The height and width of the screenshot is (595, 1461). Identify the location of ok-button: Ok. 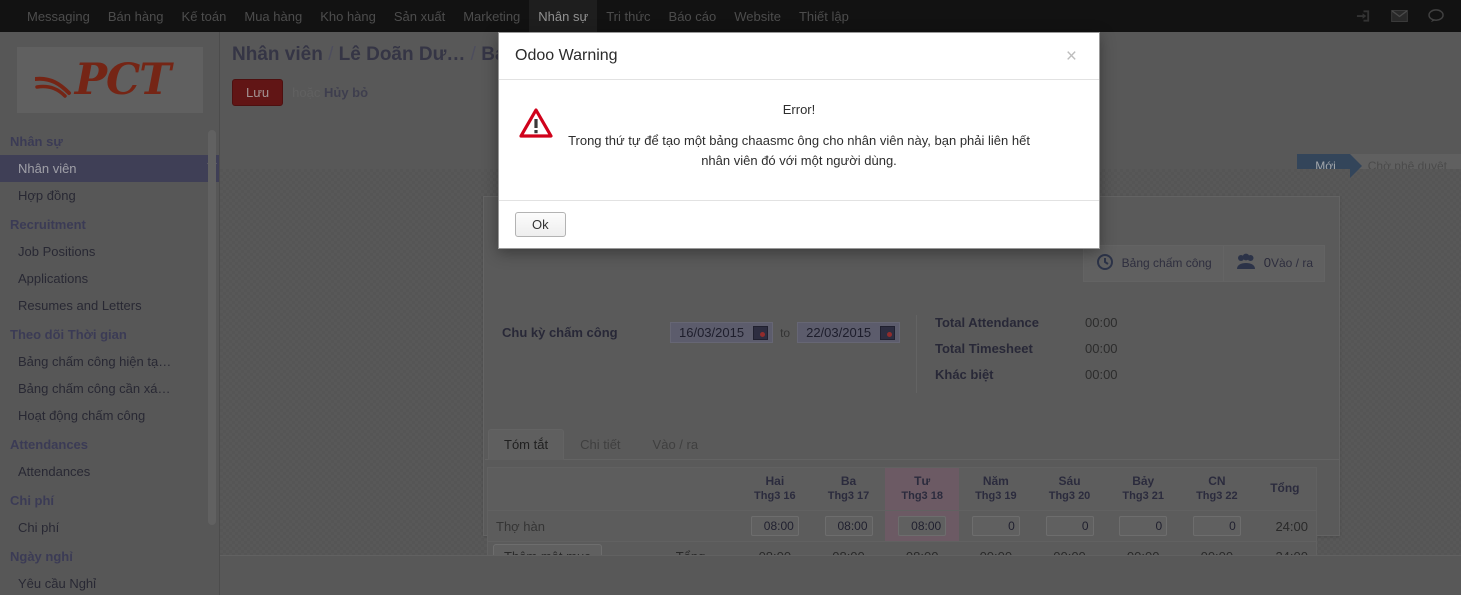
(540, 224).